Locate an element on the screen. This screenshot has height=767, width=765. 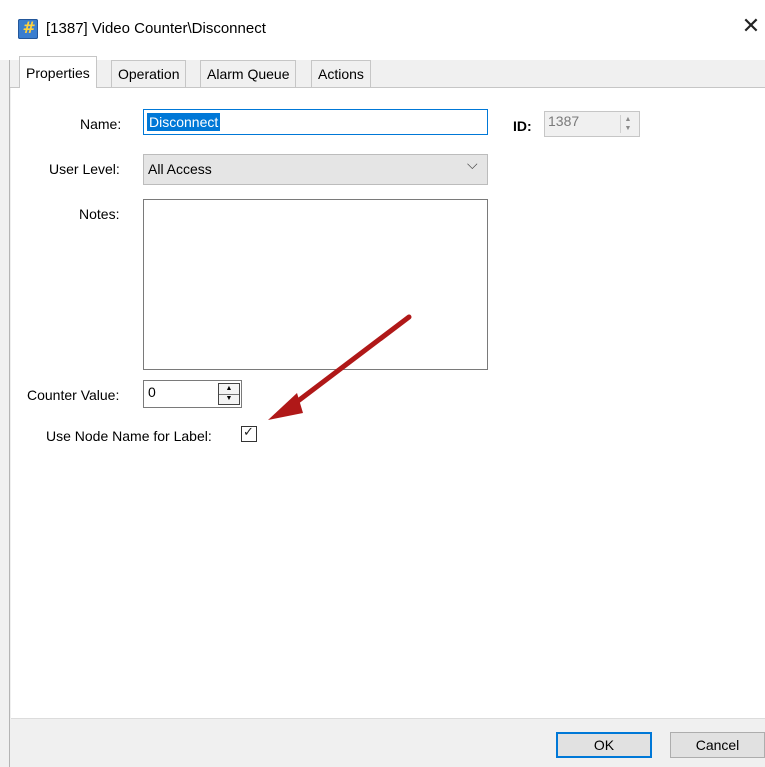
arrow-shaft is located at coordinates (351, 360).